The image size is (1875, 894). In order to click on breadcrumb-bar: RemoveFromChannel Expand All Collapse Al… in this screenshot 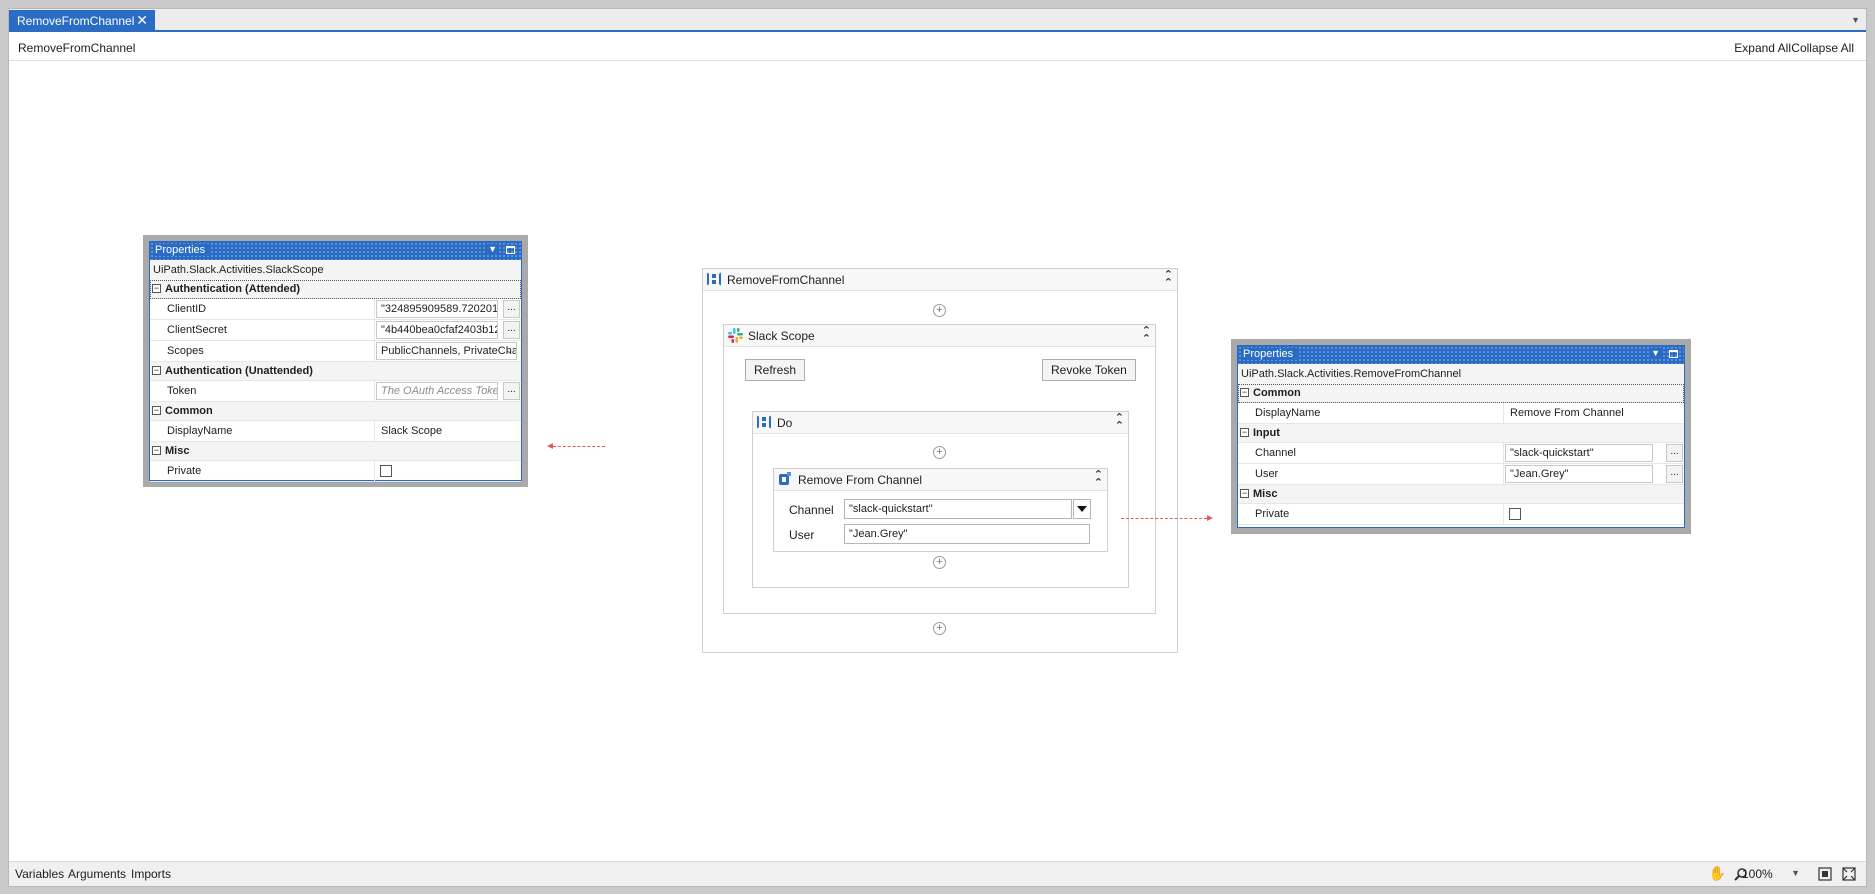, I will do `click(937, 47)`.